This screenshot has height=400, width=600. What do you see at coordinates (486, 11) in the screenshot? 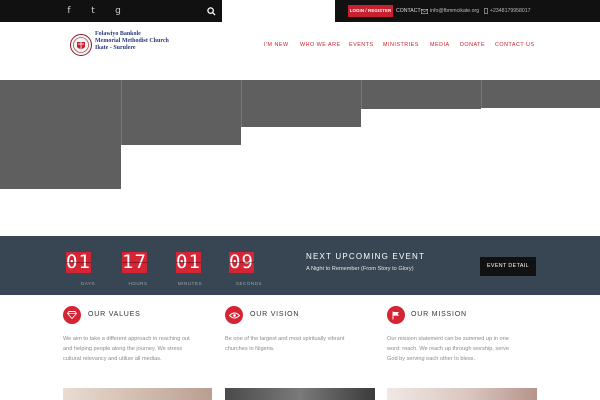
I see `phone-icon` at bounding box center [486, 11].